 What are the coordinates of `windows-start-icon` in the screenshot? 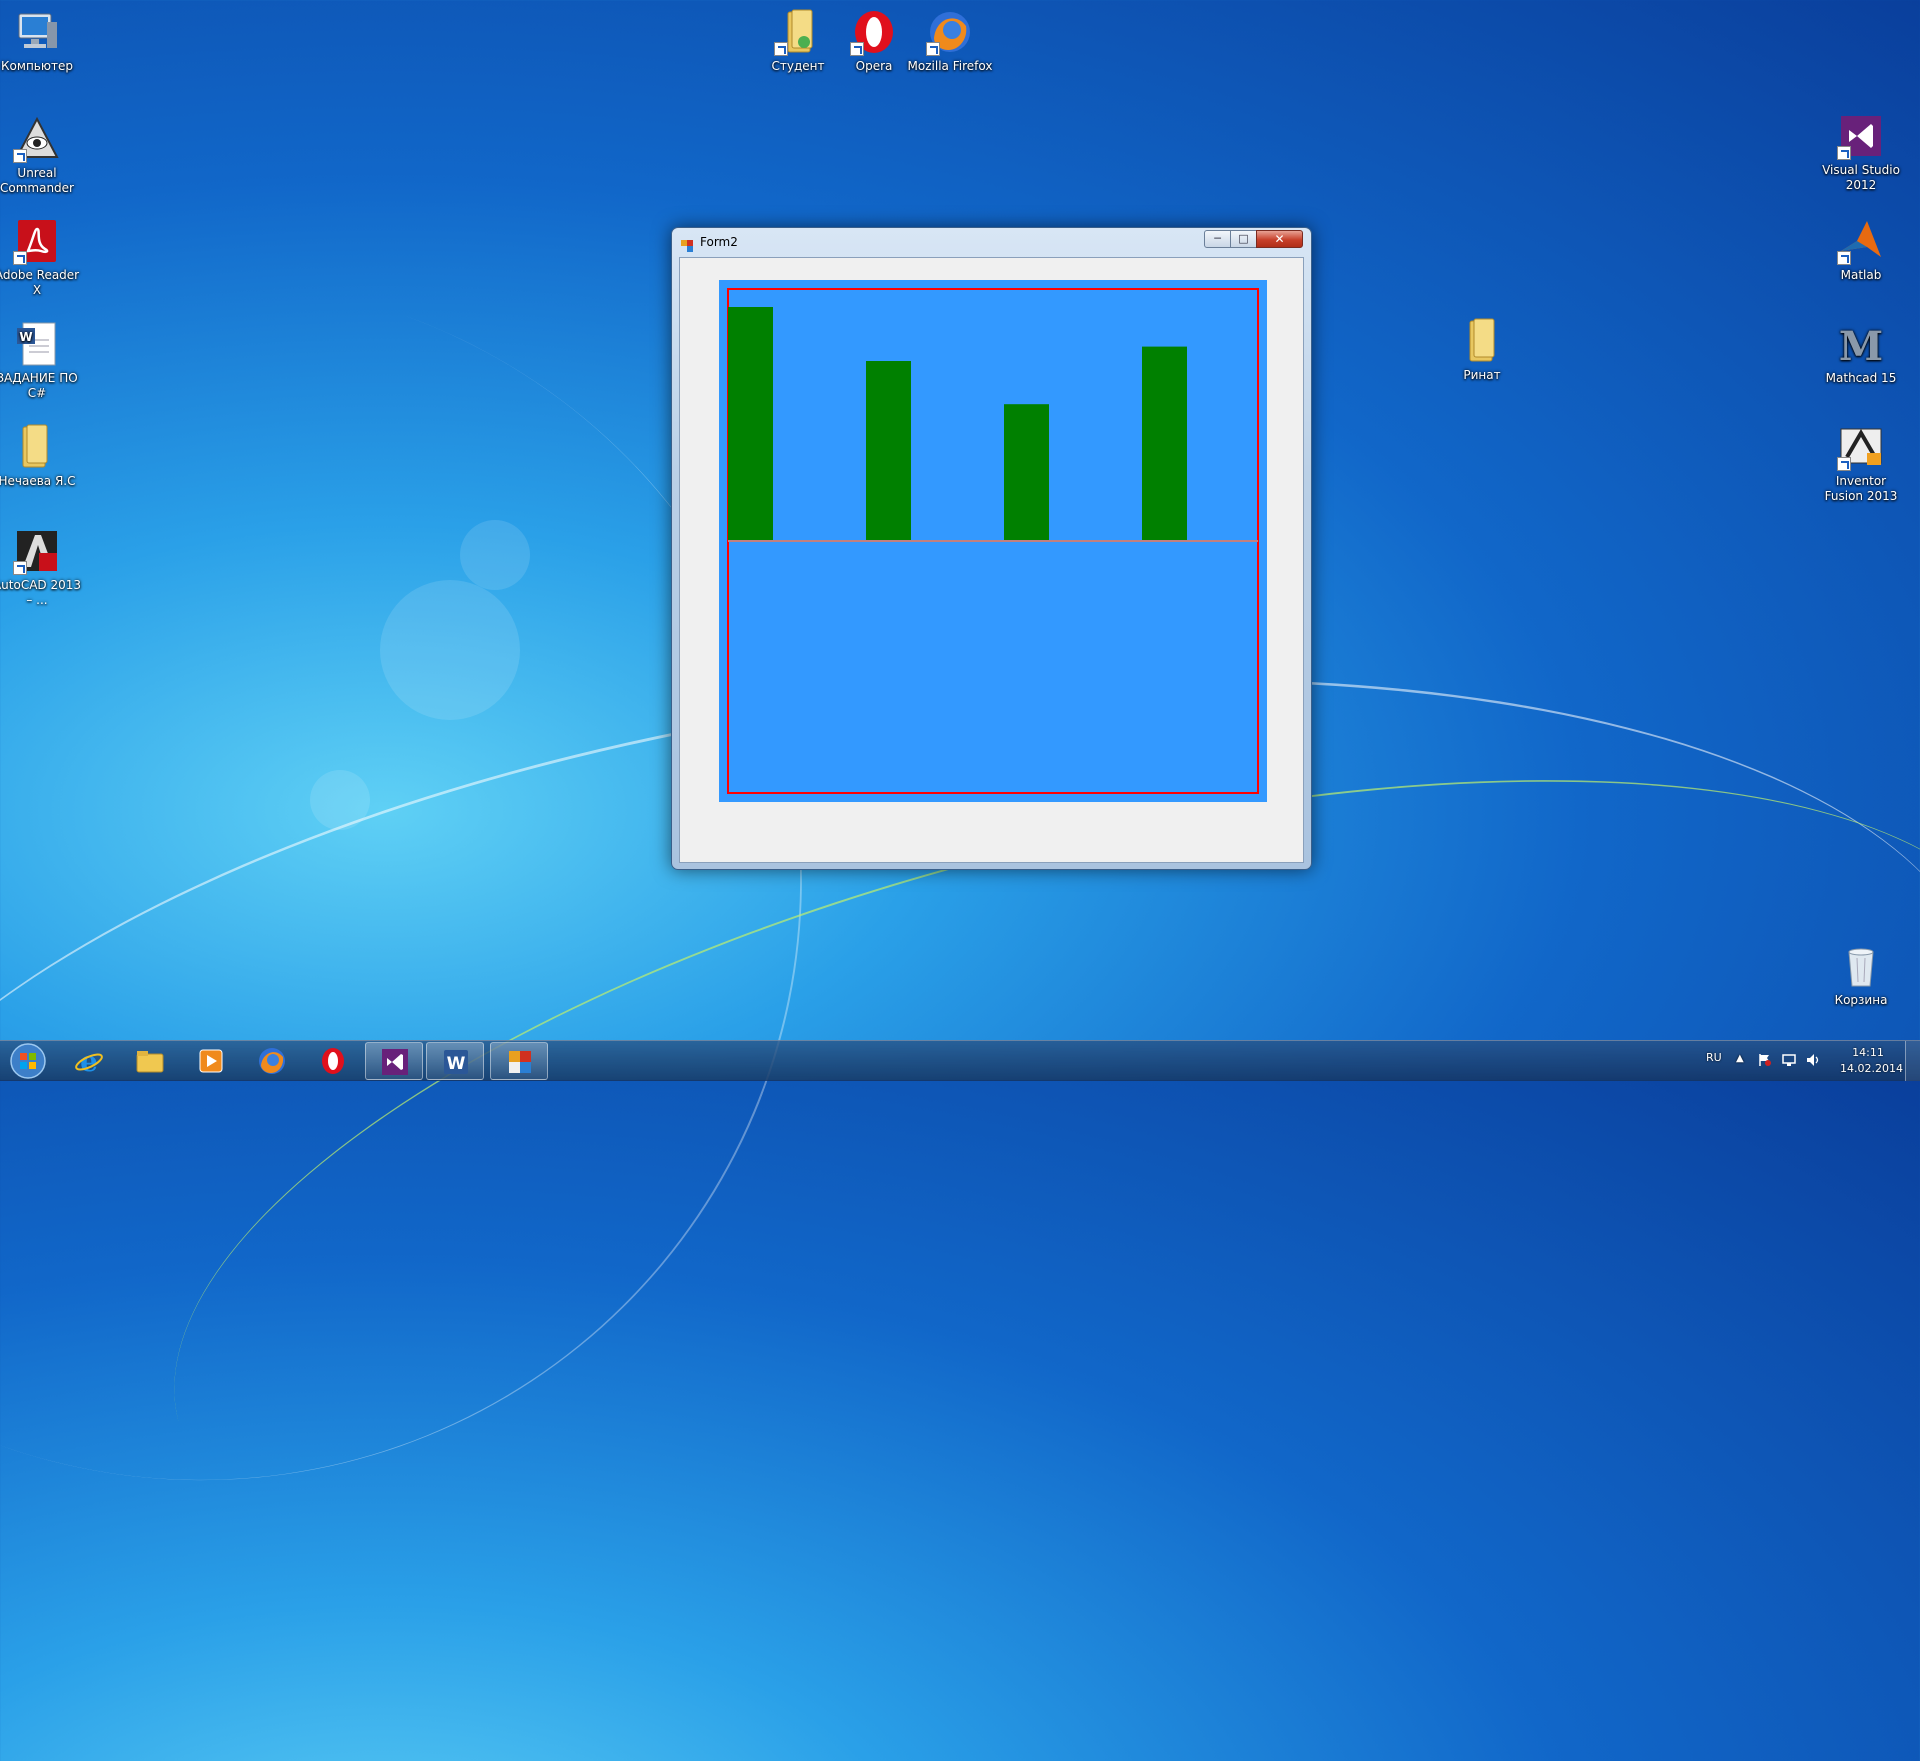 It's located at (28, 1061).